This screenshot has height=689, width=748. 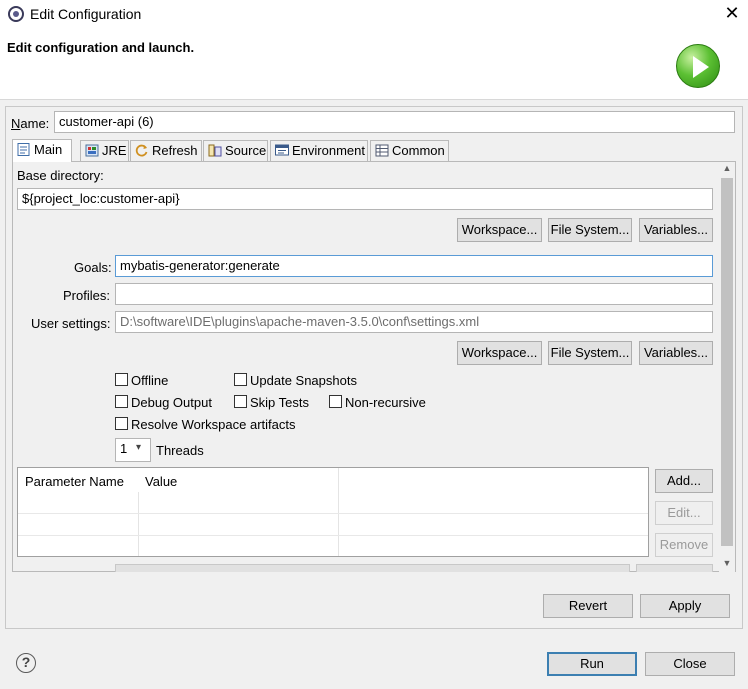 What do you see at coordinates (139, 447) in the screenshot?
I see `chevron-down-icon: ▾` at bounding box center [139, 447].